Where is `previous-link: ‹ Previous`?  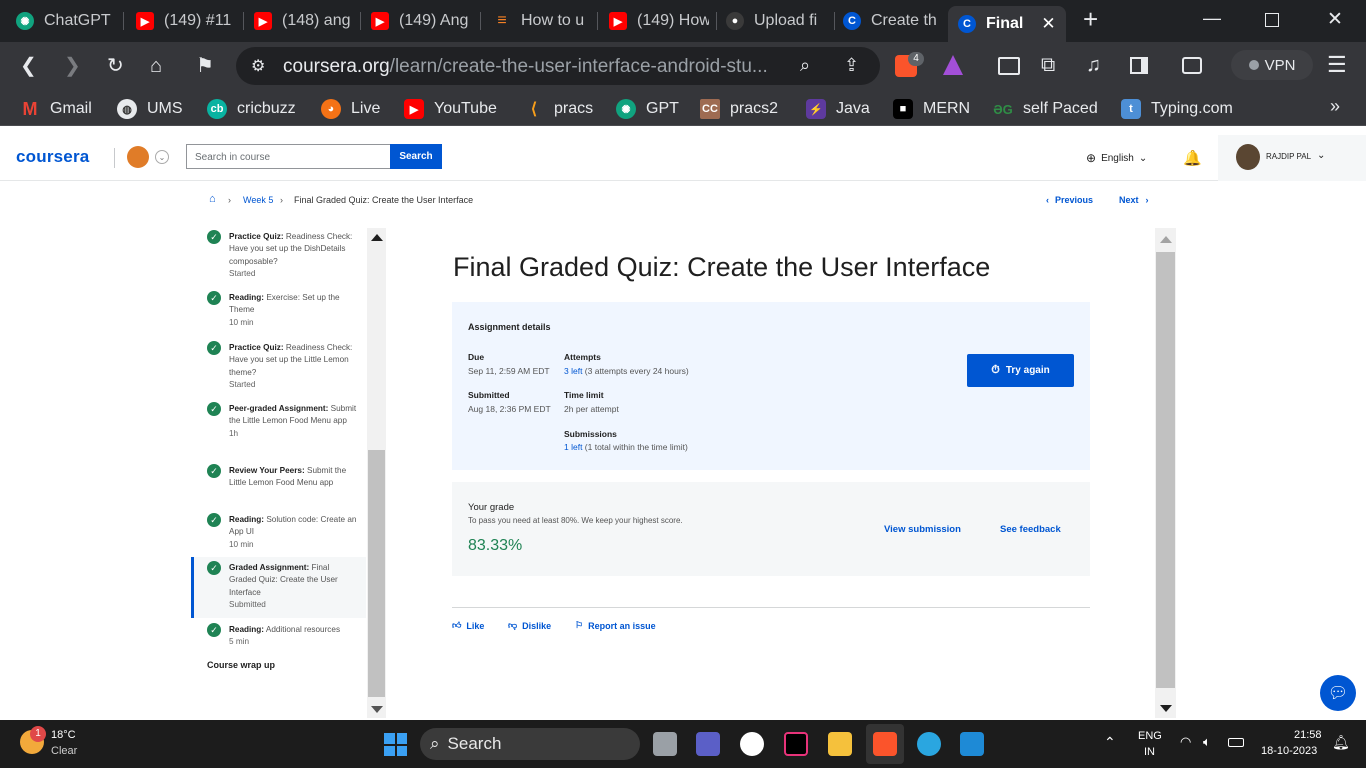 previous-link: ‹ Previous is located at coordinates (1069, 200).